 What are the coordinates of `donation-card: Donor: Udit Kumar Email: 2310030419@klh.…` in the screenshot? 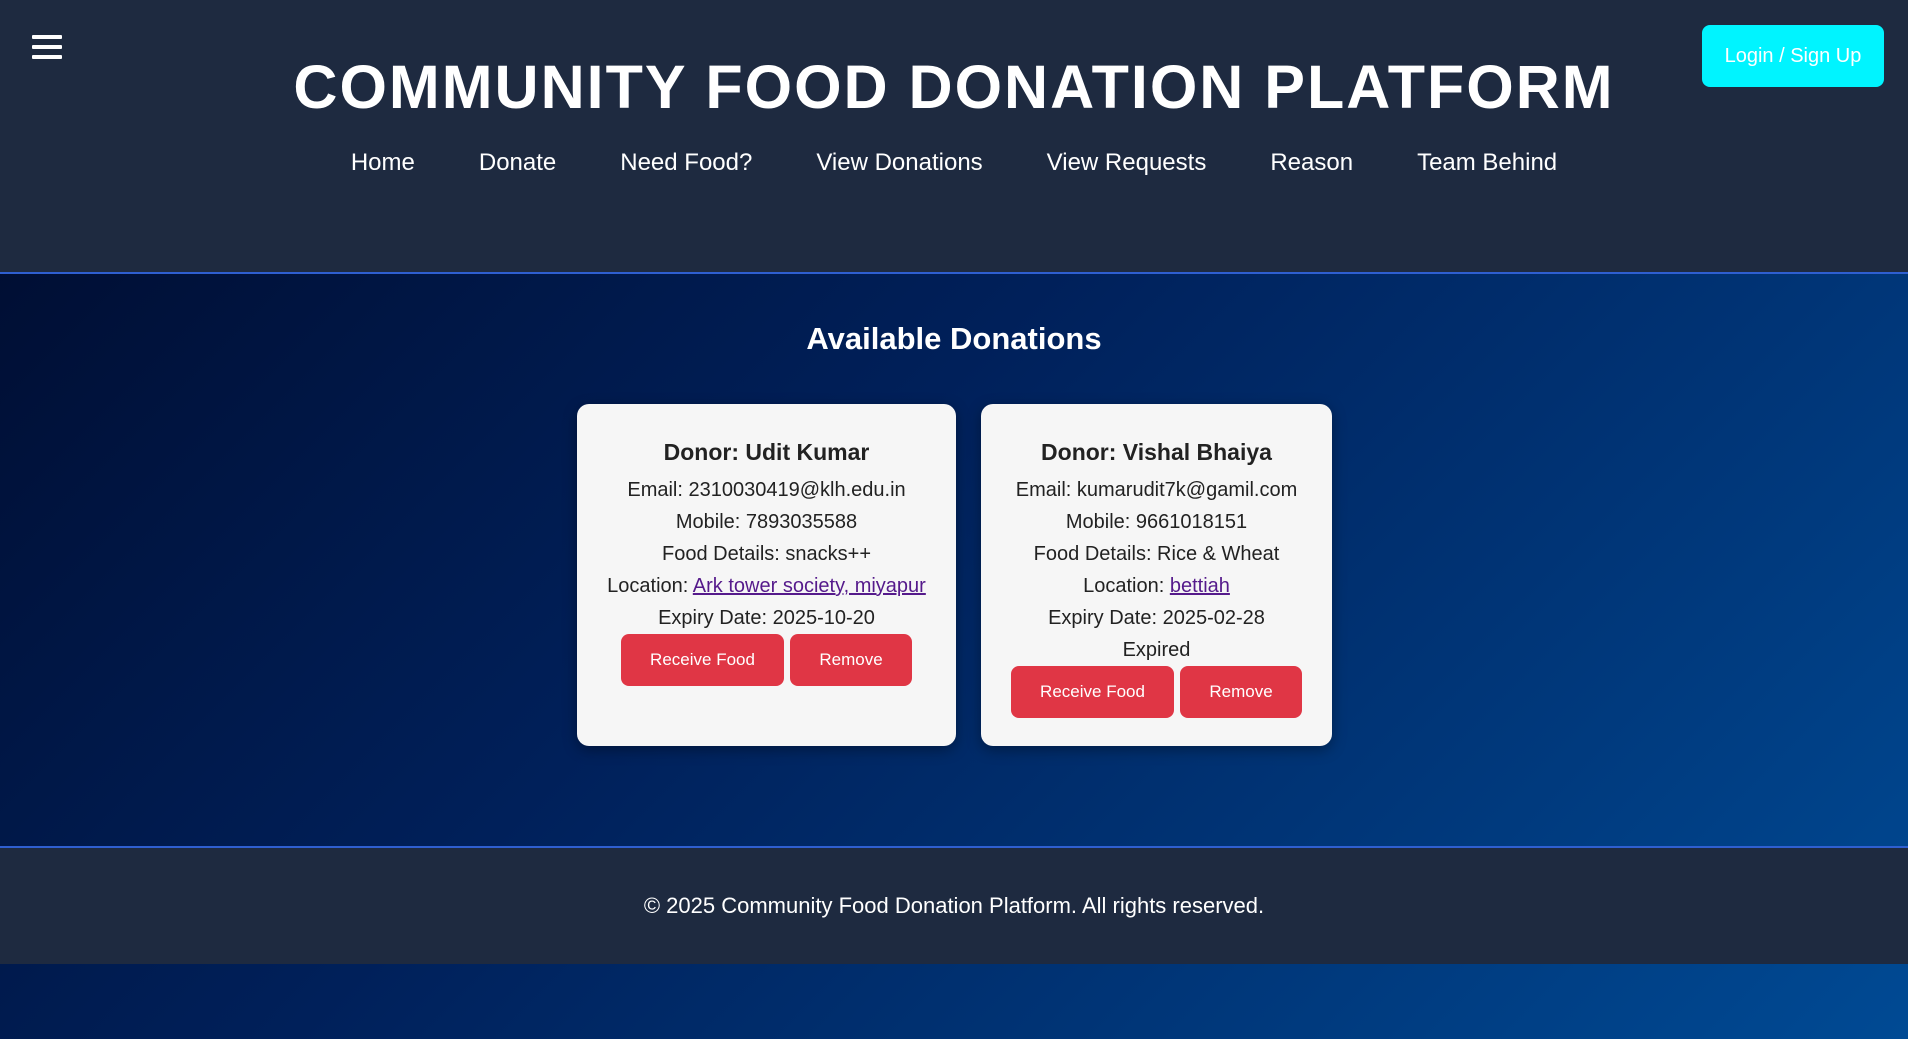 It's located at (766, 575).